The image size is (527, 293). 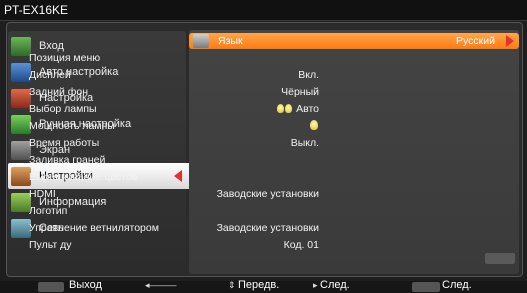 What do you see at coordinates (178, 194) in the screenshot?
I see `menu-row-hdmi: HDMI Заводские установки` at bounding box center [178, 194].